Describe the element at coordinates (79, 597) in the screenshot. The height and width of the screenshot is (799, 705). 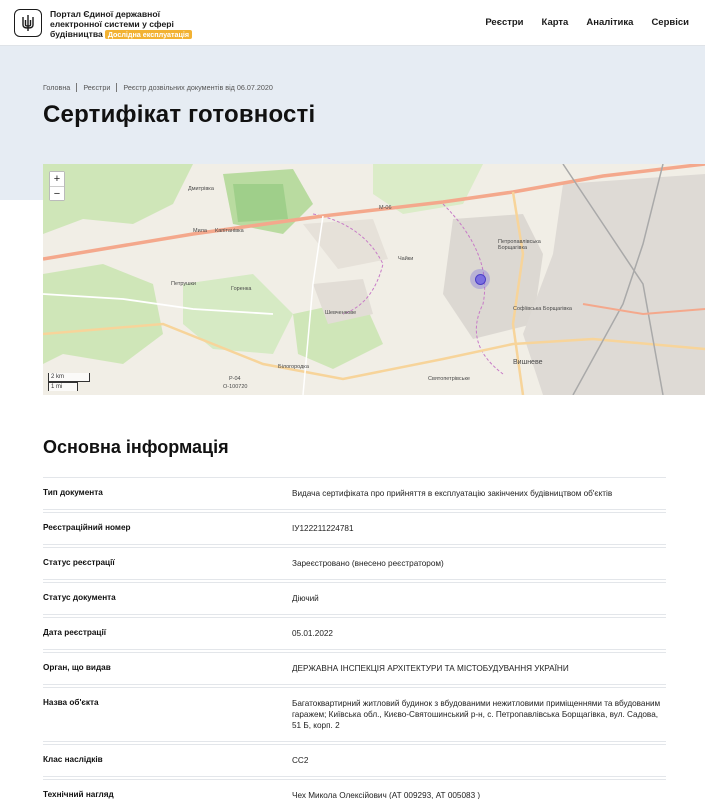
I see `row-key: Статус документа` at that location.